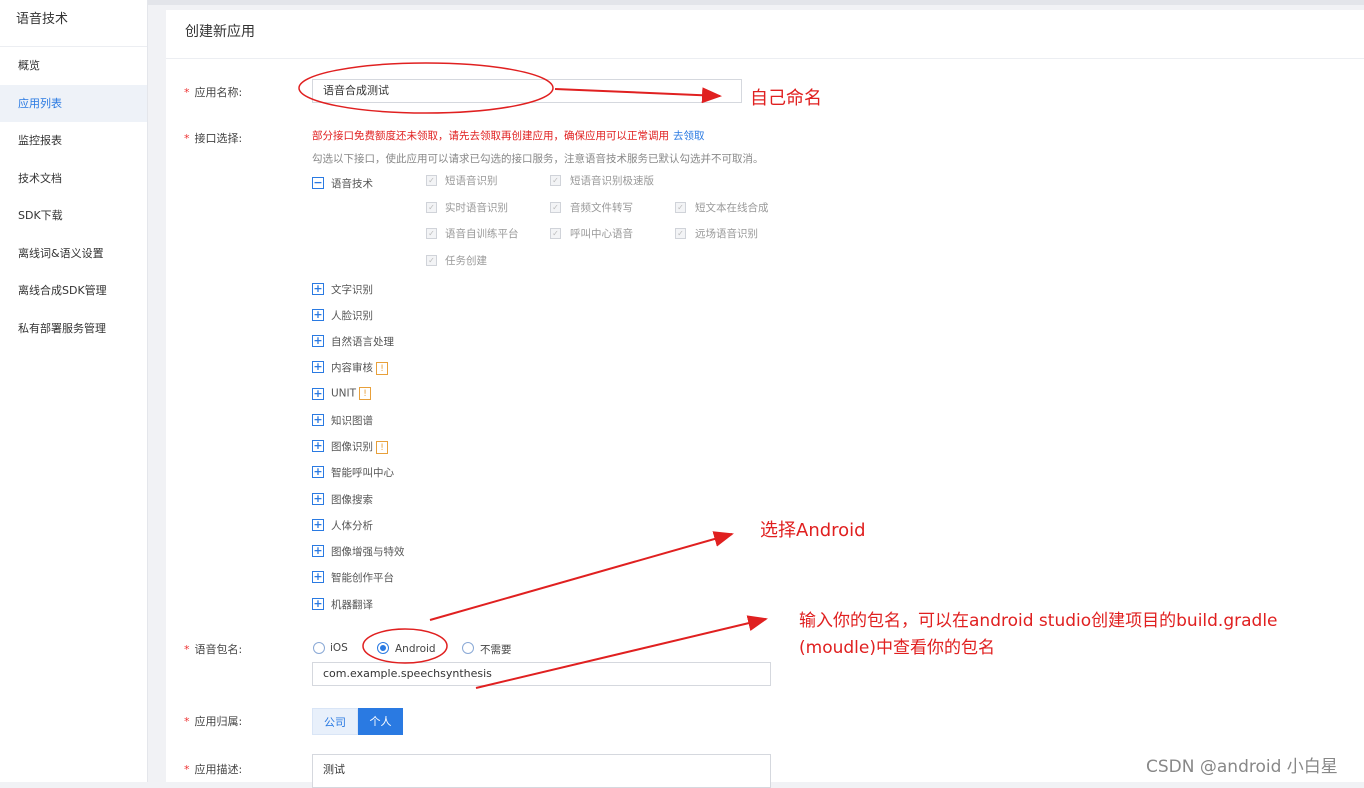 The image size is (1364, 788). Describe the element at coordinates (897, 648) in the screenshot. I see `annotation-package-note-2: (moudle)中查看你的包名` at that location.